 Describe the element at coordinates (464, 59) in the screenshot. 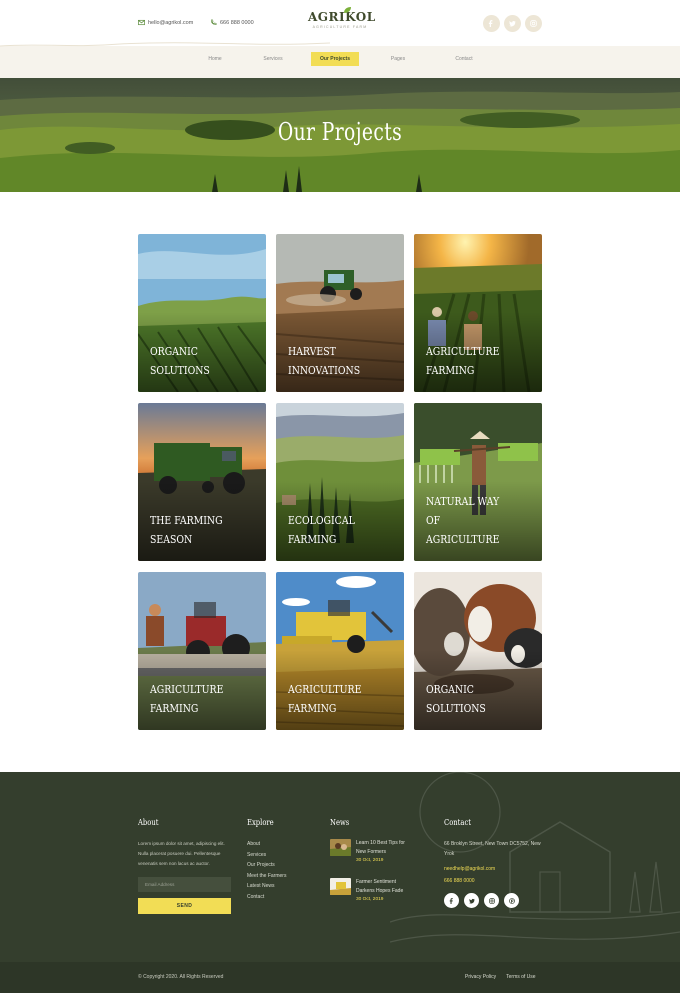

I see `nav-contact: Contact` at that location.